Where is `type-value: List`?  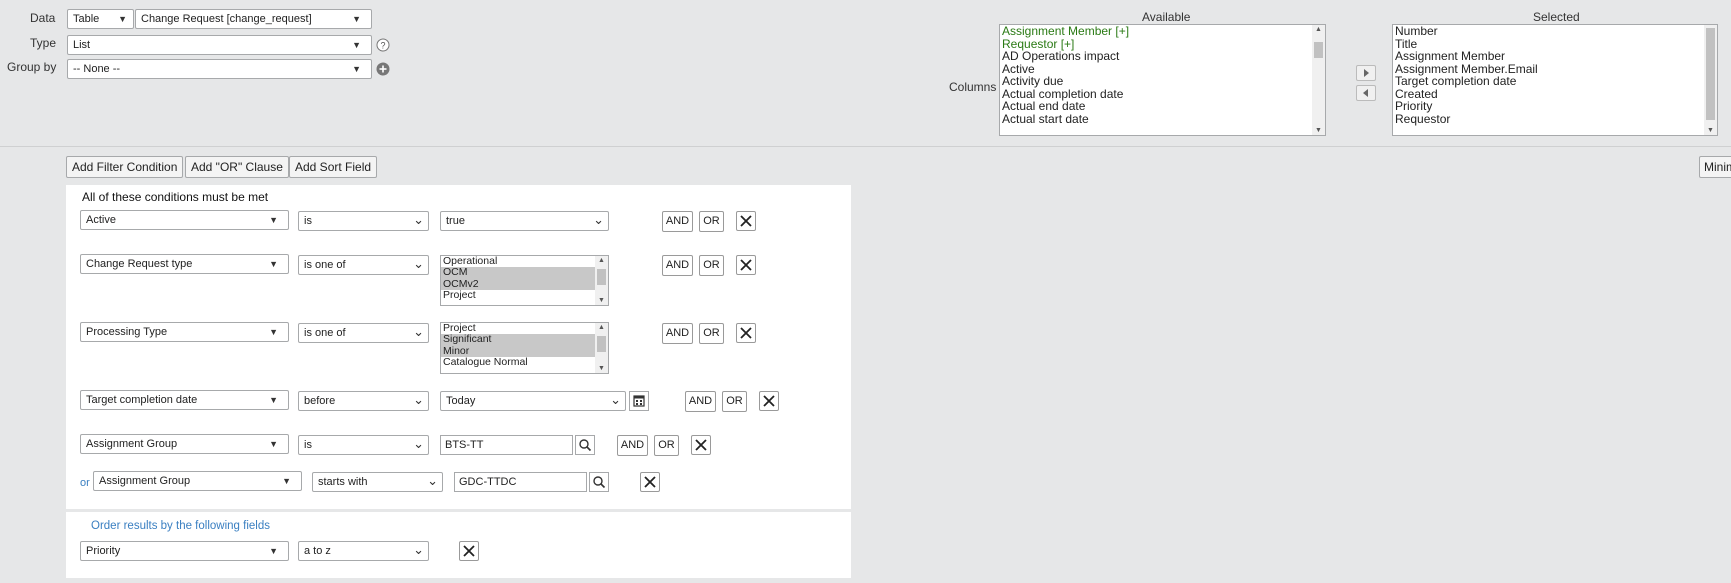
type-value: List is located at coordinates (82, 45).